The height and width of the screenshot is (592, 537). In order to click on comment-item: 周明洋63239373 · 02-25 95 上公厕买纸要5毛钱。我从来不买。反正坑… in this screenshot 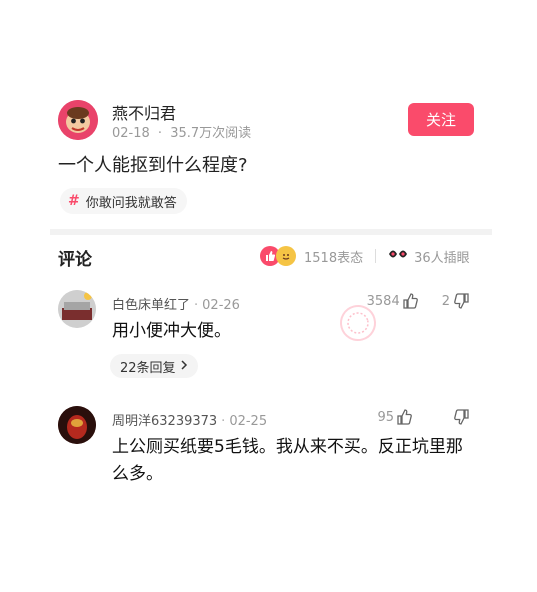, I will do `click(266, 451)`.